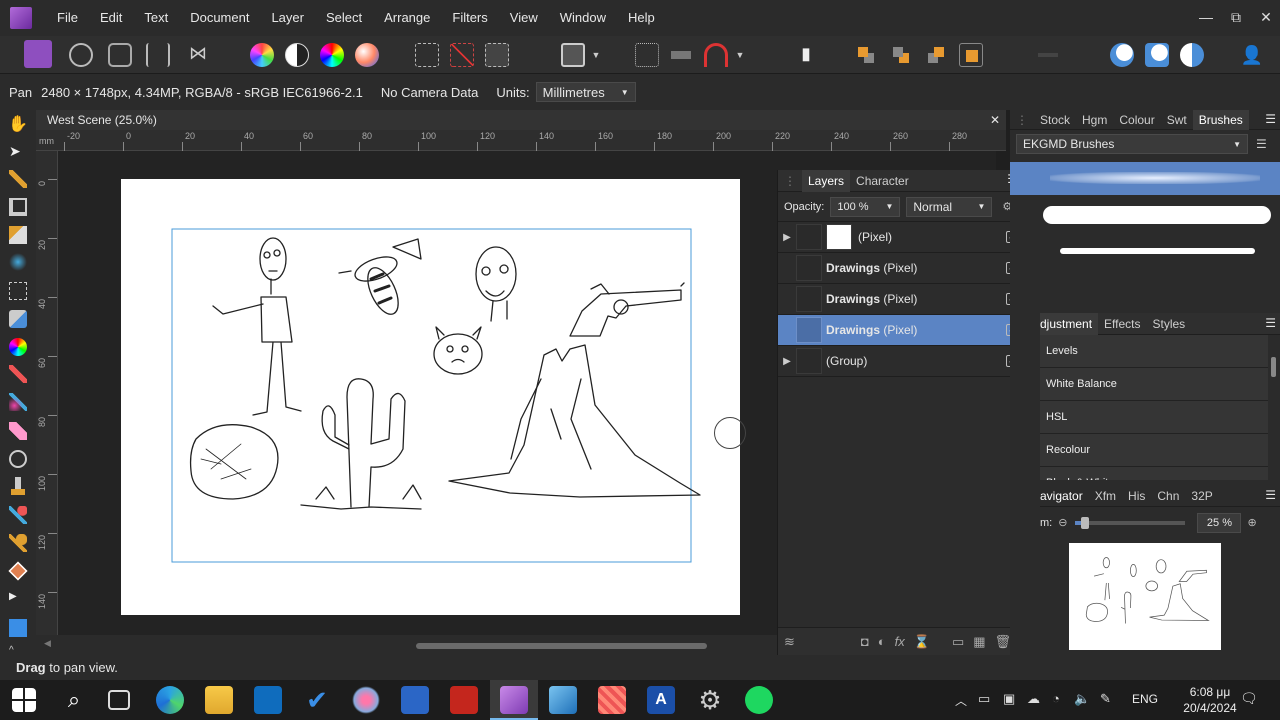  Describe the element at coordinates (1122, 324) in the screenshot. I see `tab-effects: Effects` at that location.